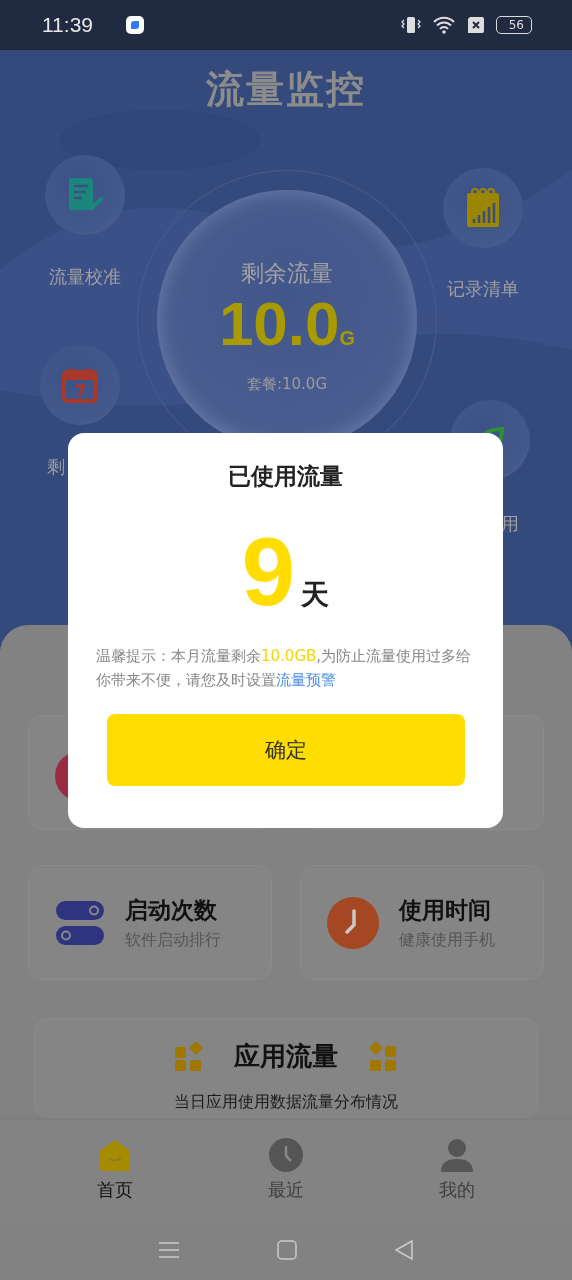  What do you see at coordinates (171, 910) in the screenshot?
I see `feature-title: 启动次数` at bounding box center [171, 910].